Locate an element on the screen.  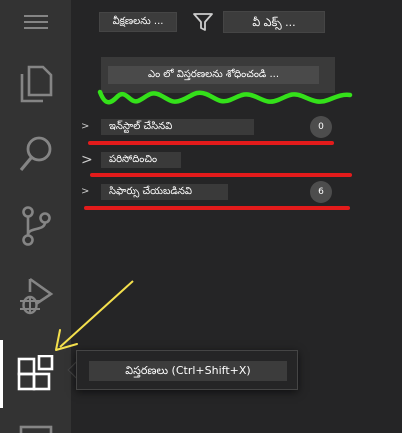
run-debug-icon is located at coordinates (36, 296).